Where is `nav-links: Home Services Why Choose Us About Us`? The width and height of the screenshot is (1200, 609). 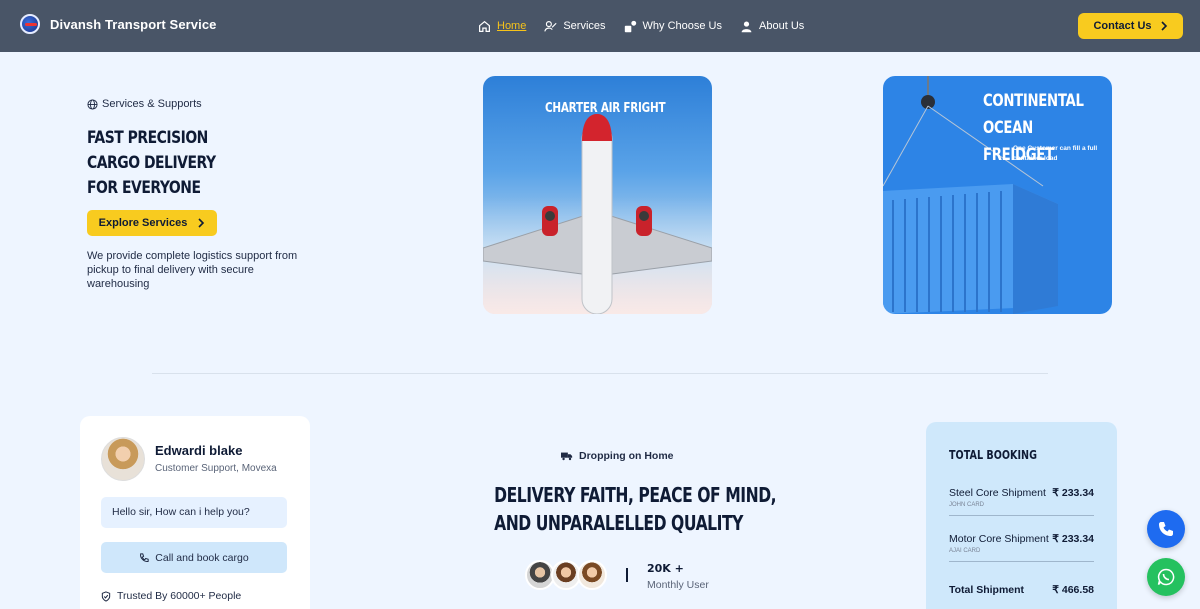 nav-links: Home Services Why Choose Us About Us is located at coordinates (641, 26).